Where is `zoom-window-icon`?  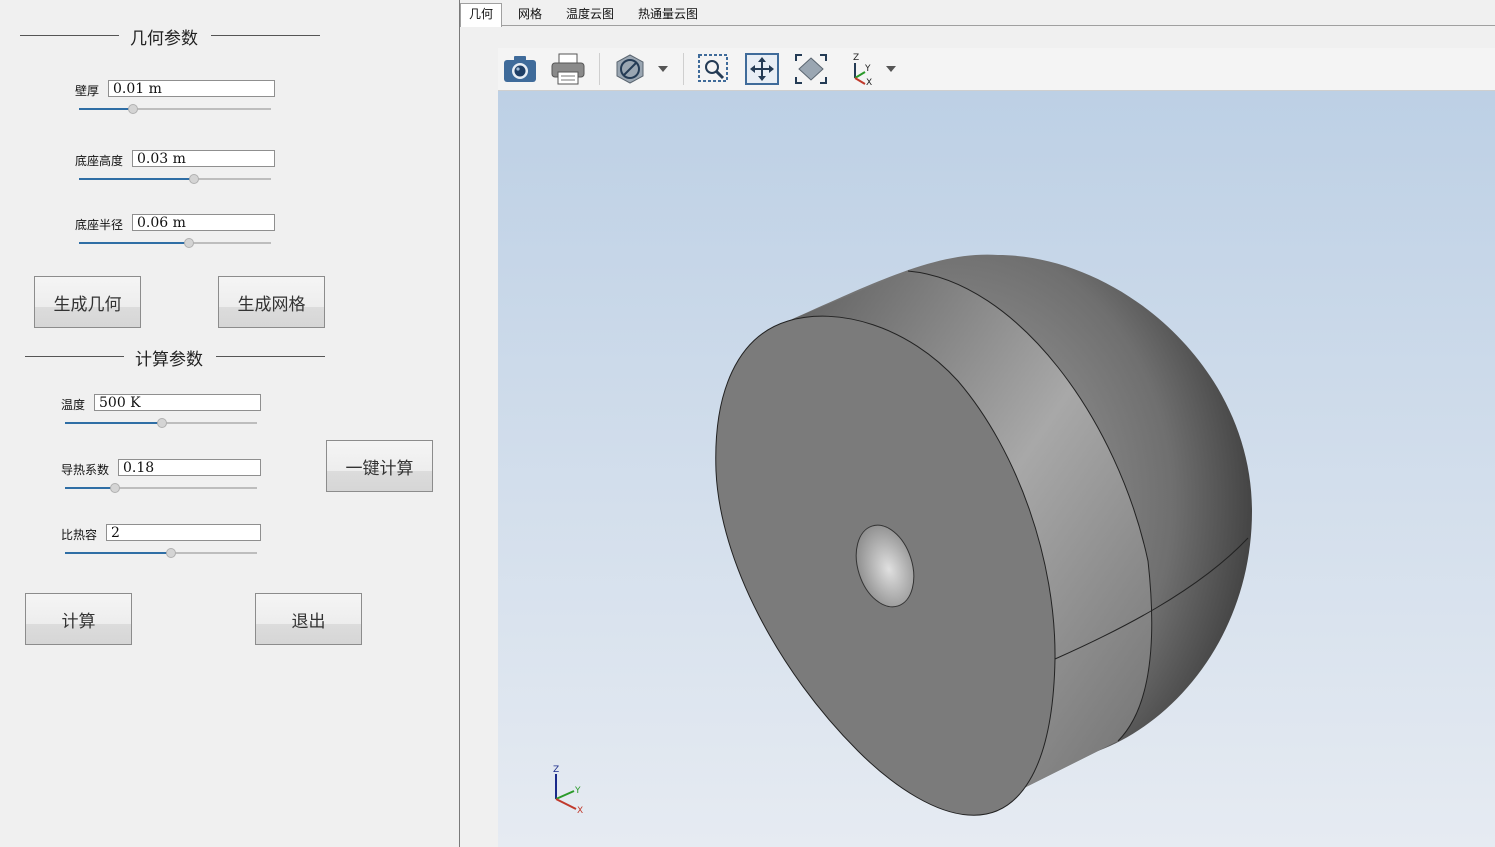 zoom-window-icon is located at coordinates (714, 69).